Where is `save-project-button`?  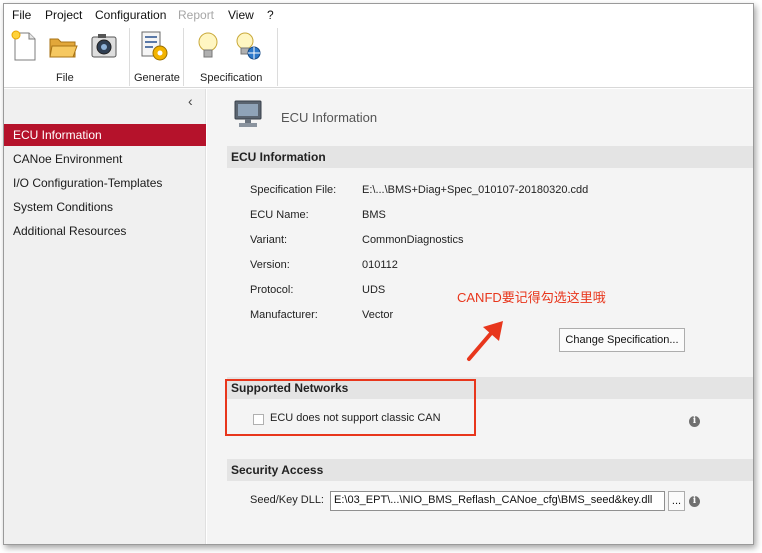 save-project-button is located at coordinates (104, 46).